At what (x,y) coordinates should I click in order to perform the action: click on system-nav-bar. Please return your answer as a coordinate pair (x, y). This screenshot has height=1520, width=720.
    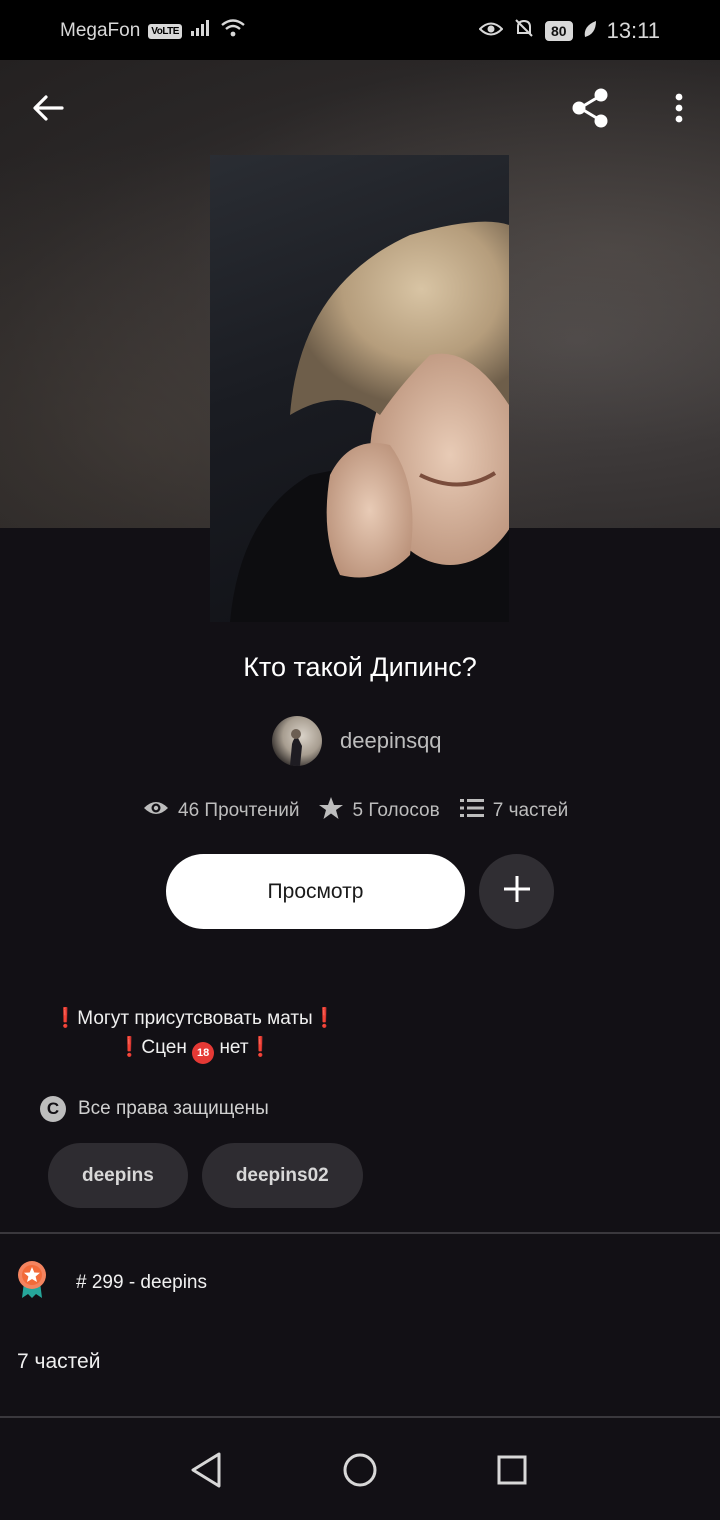
    Looking at the image, I should click on (360, 1469).